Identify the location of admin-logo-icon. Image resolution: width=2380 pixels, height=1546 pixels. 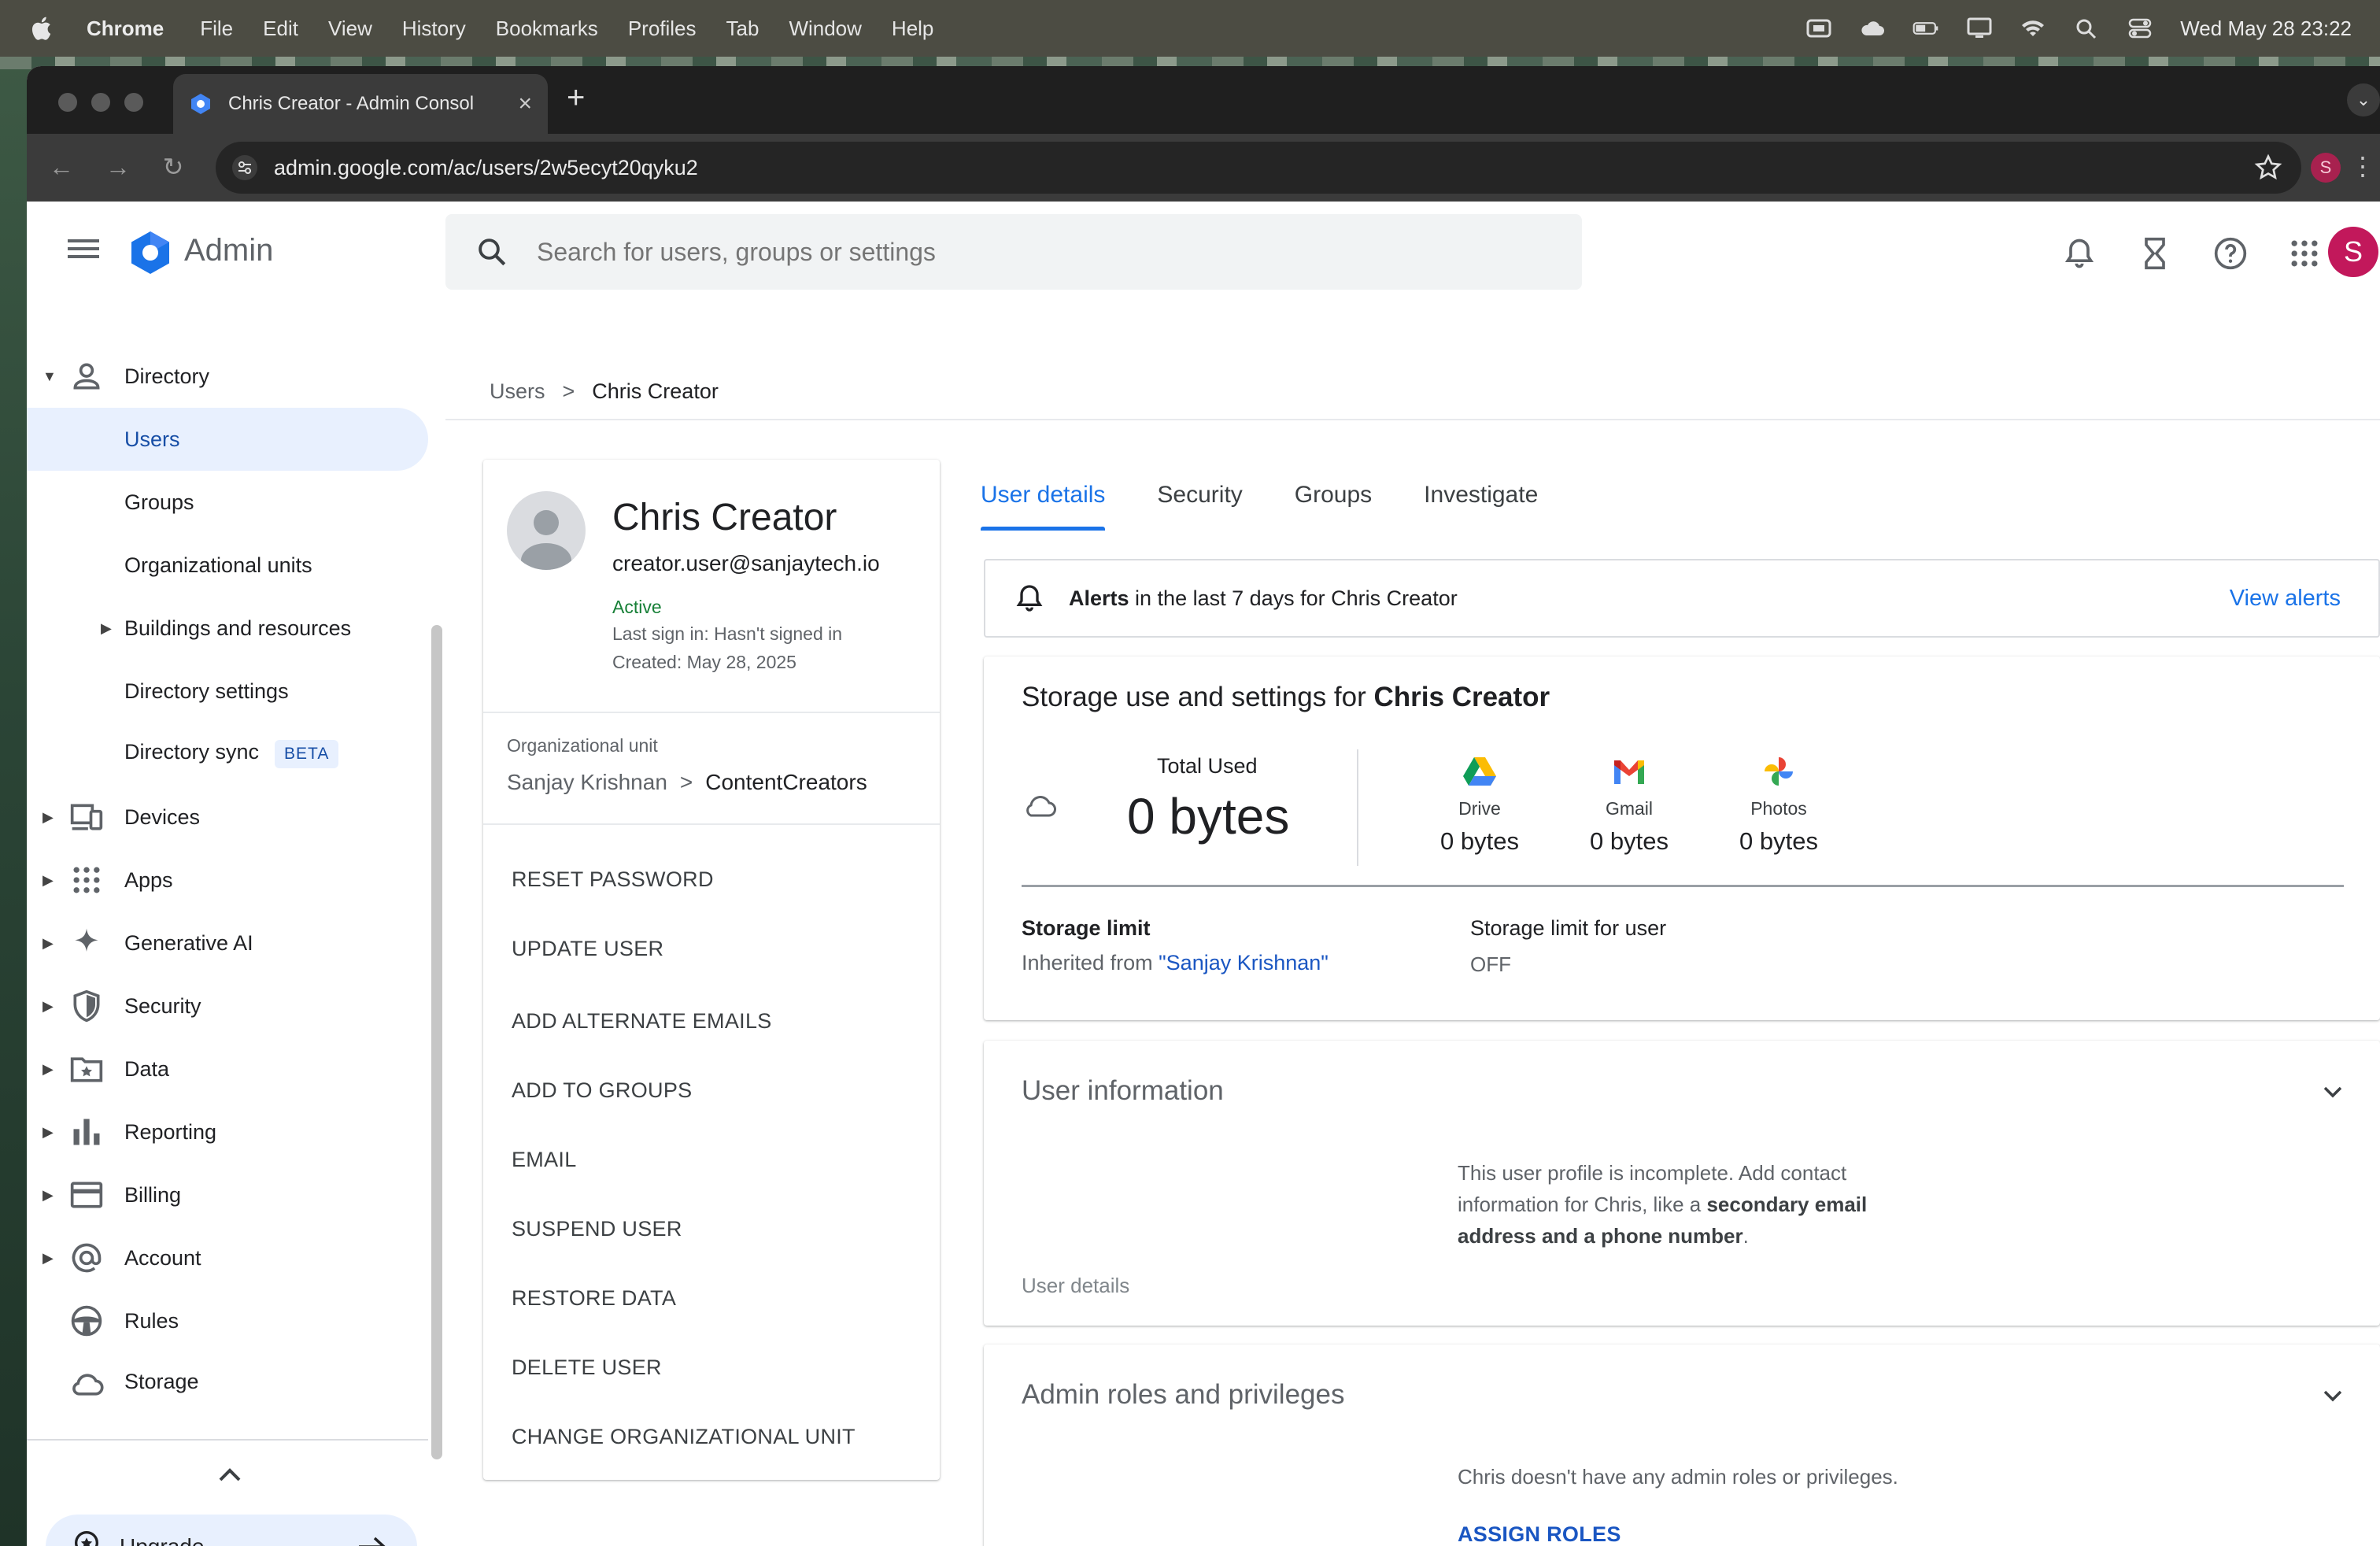
(150, 253).